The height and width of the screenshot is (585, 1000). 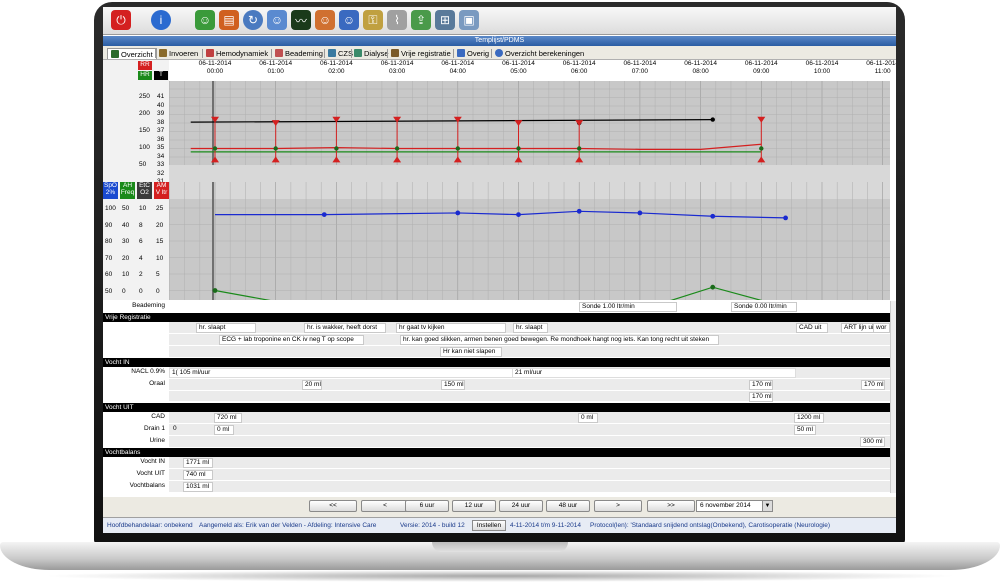 What do you see at coordinates (137, 54) in the screenshot?
I see `tab-label: Overzicht` at bounding box center [137, 54].